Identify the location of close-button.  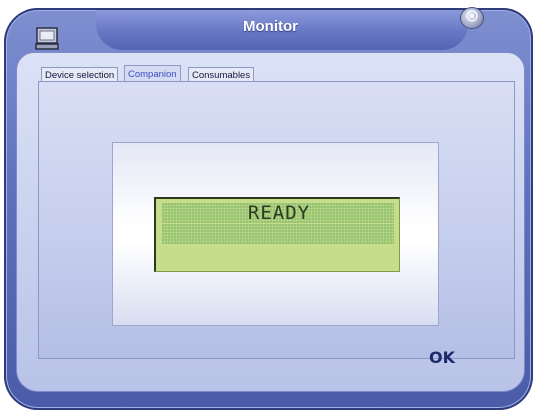
(472, 18).